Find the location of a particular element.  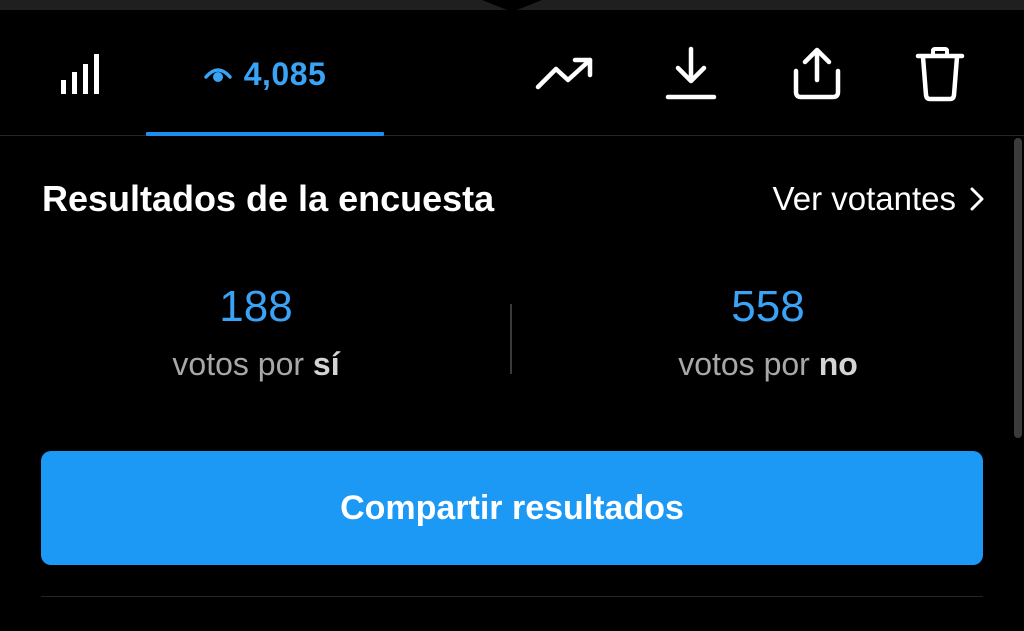

tab-views: 4,085 is located at coordinates (265, 74).